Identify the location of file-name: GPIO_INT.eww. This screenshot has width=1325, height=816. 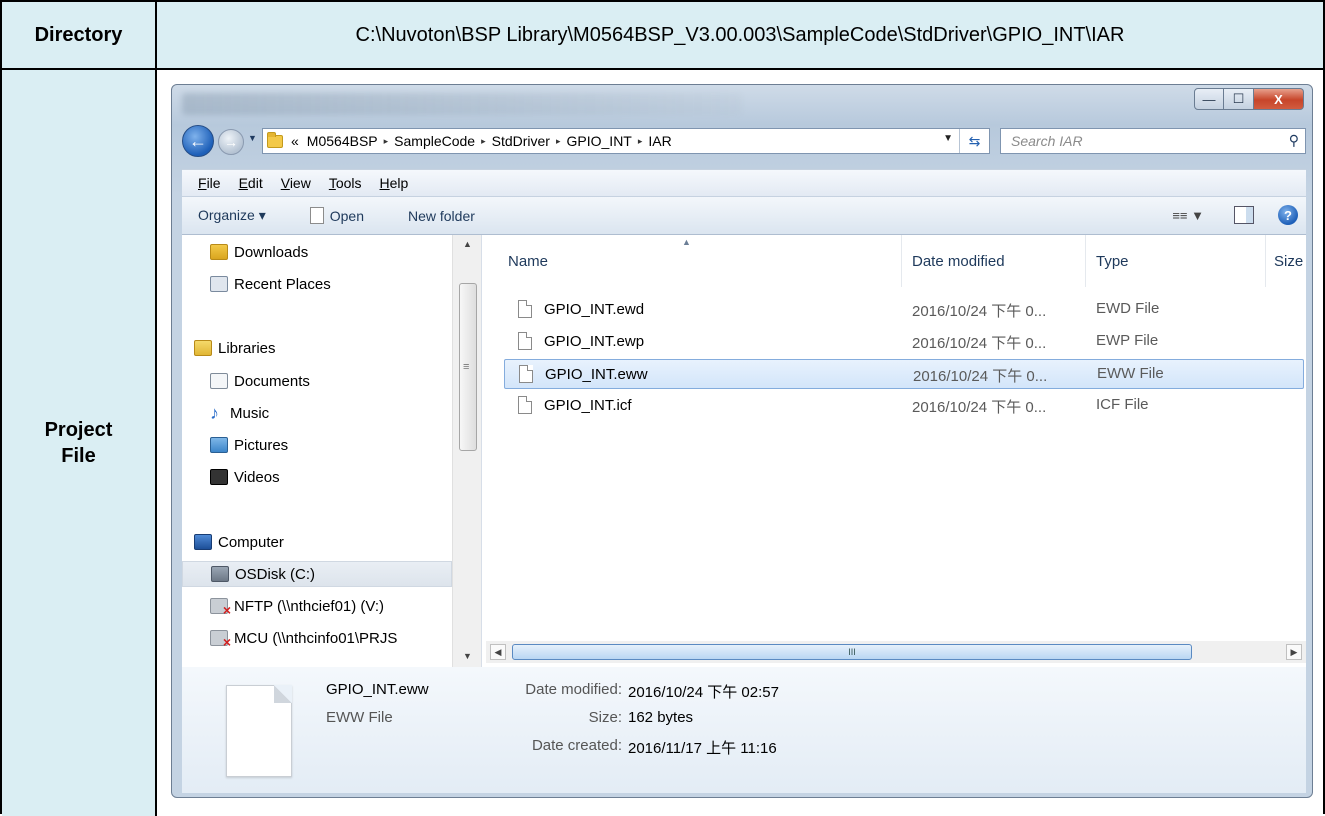
(583, 374).